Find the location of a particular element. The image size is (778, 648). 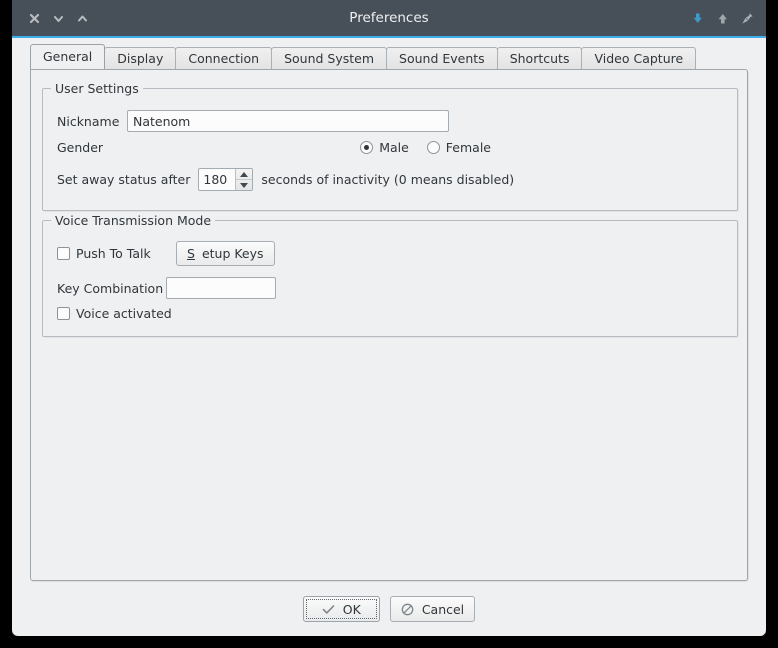

titlebar-right-buttons is located at coordinates (722, 18).